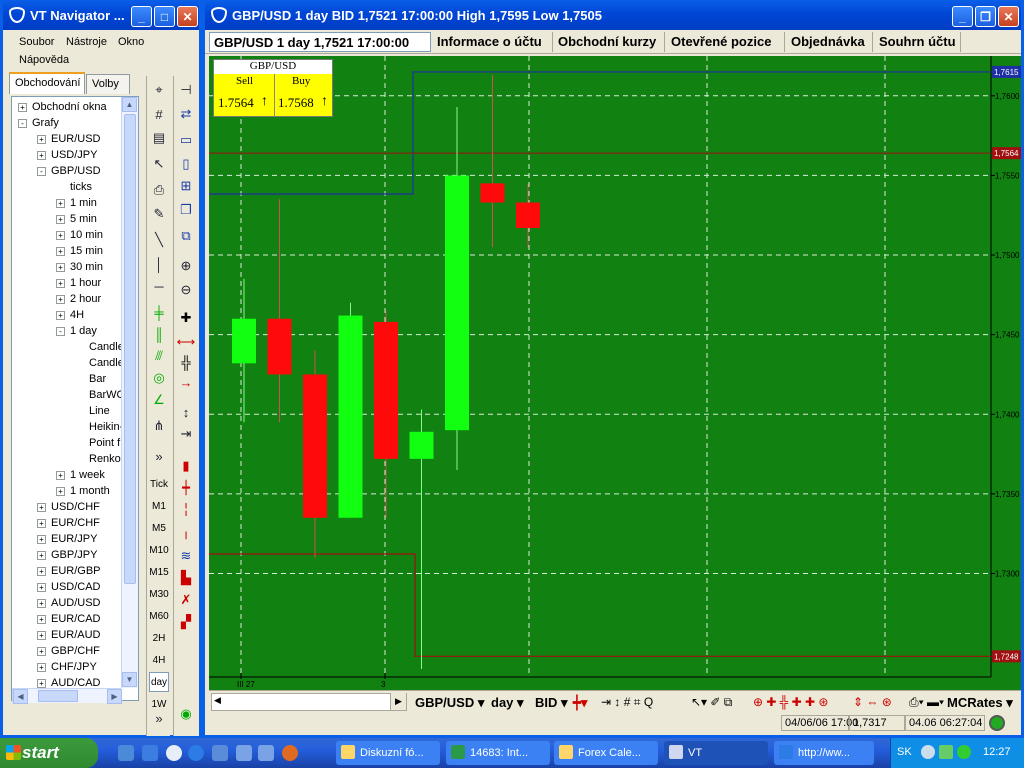 Image resolution: width=1024 pixels, height=768 pixels. Describe the element at coordinates (918, 42) in the screenshot. I see `tab-souhrn-uctu: Souhrn účtu` at that location.